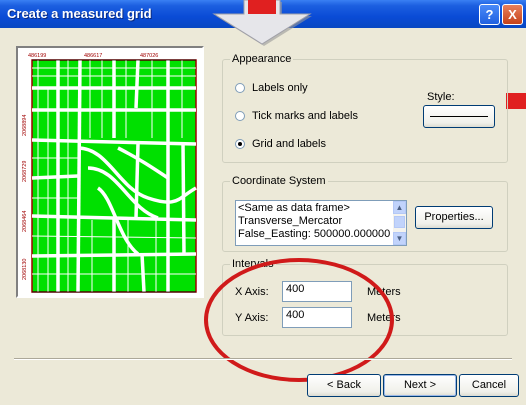 The image size is (526, 405). I want to click on preview-x-tick: 487026, so click(149, 56).